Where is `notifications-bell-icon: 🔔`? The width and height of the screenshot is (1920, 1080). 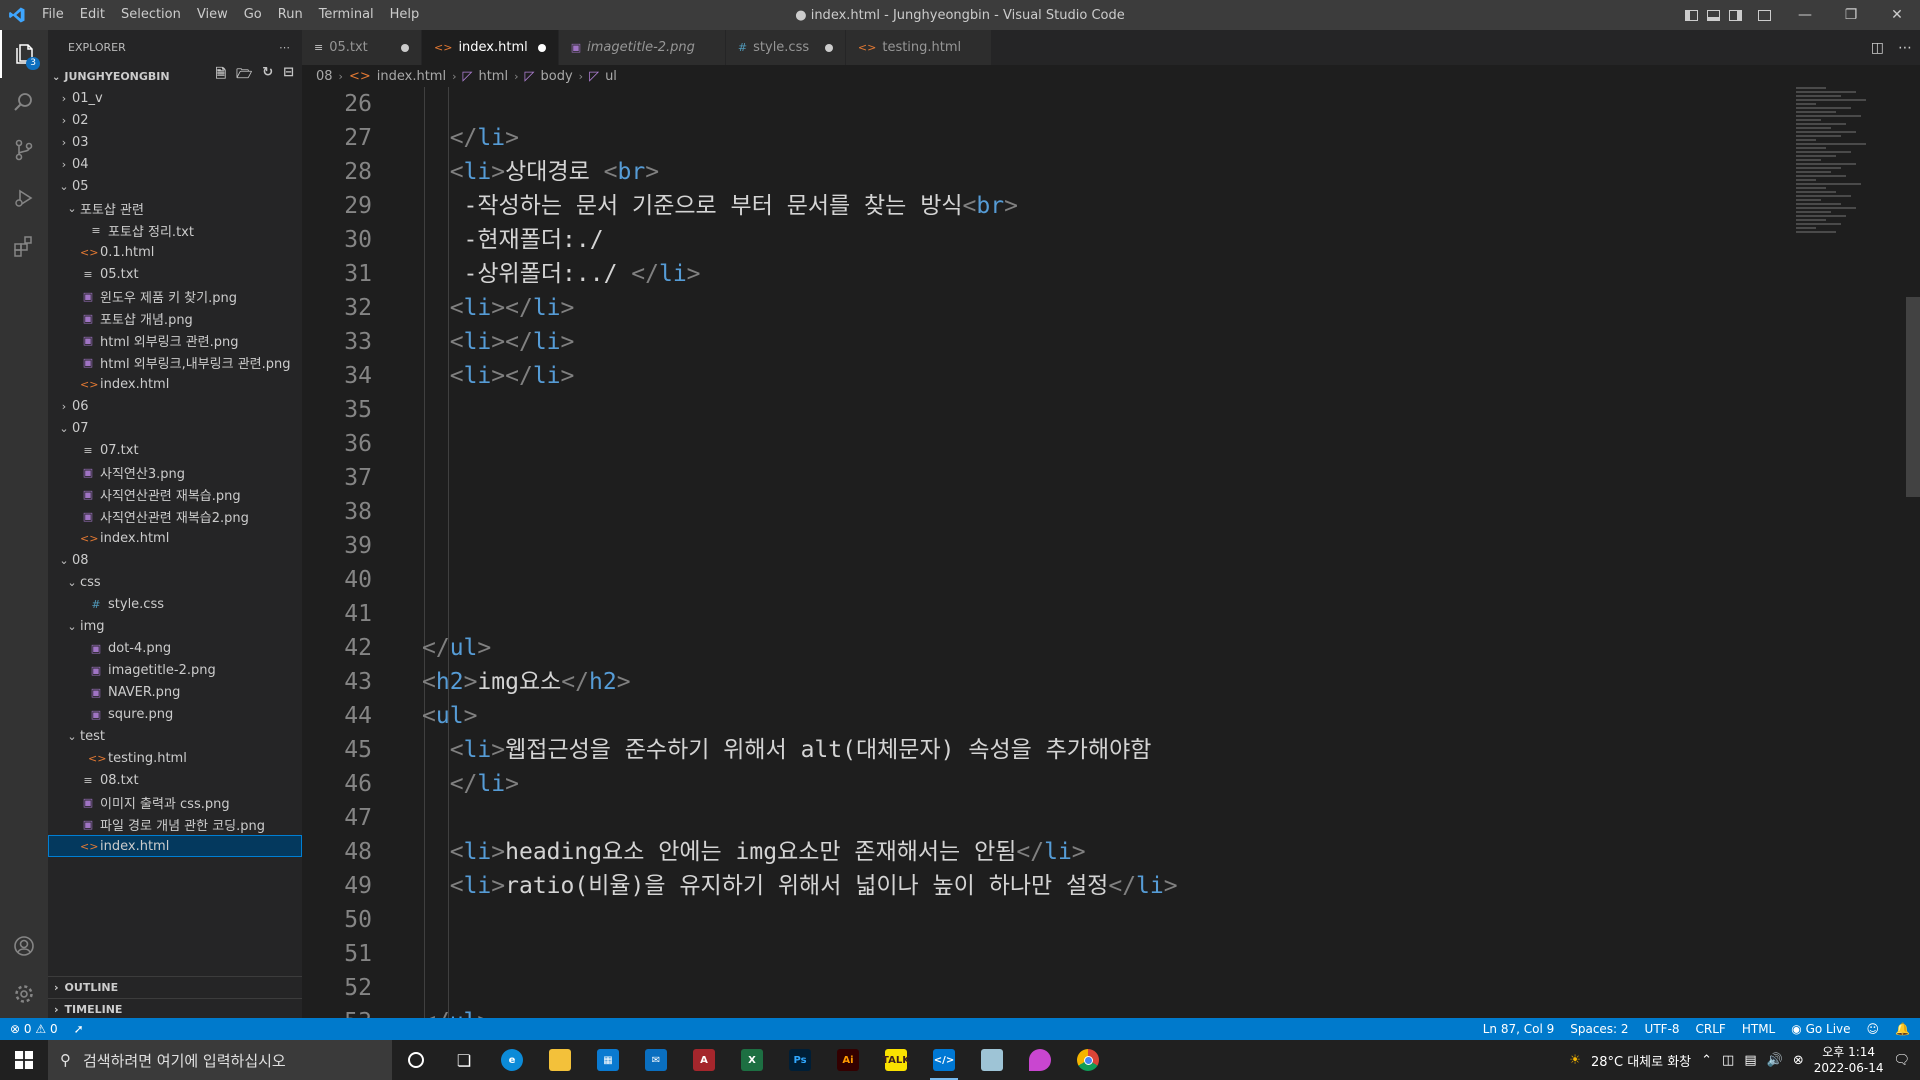
notifications-bell-icon: 🔔 is located at coordinates (1902, 1029).